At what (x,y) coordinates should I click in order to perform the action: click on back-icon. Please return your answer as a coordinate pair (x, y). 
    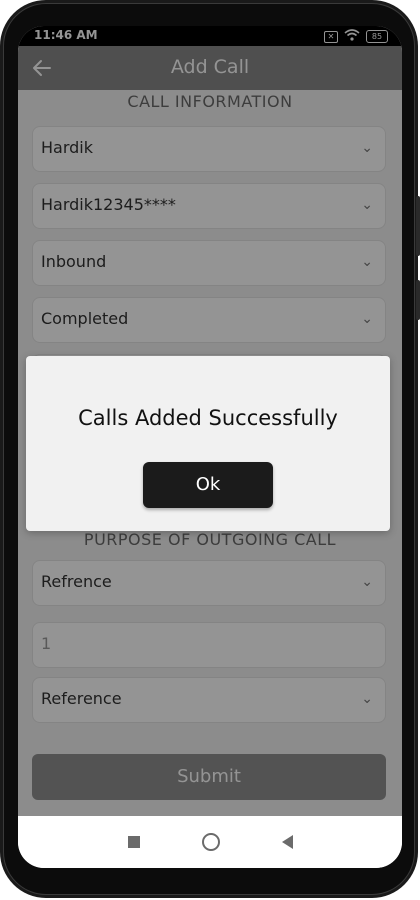
    Looking at the image, I should click on (287, 842).